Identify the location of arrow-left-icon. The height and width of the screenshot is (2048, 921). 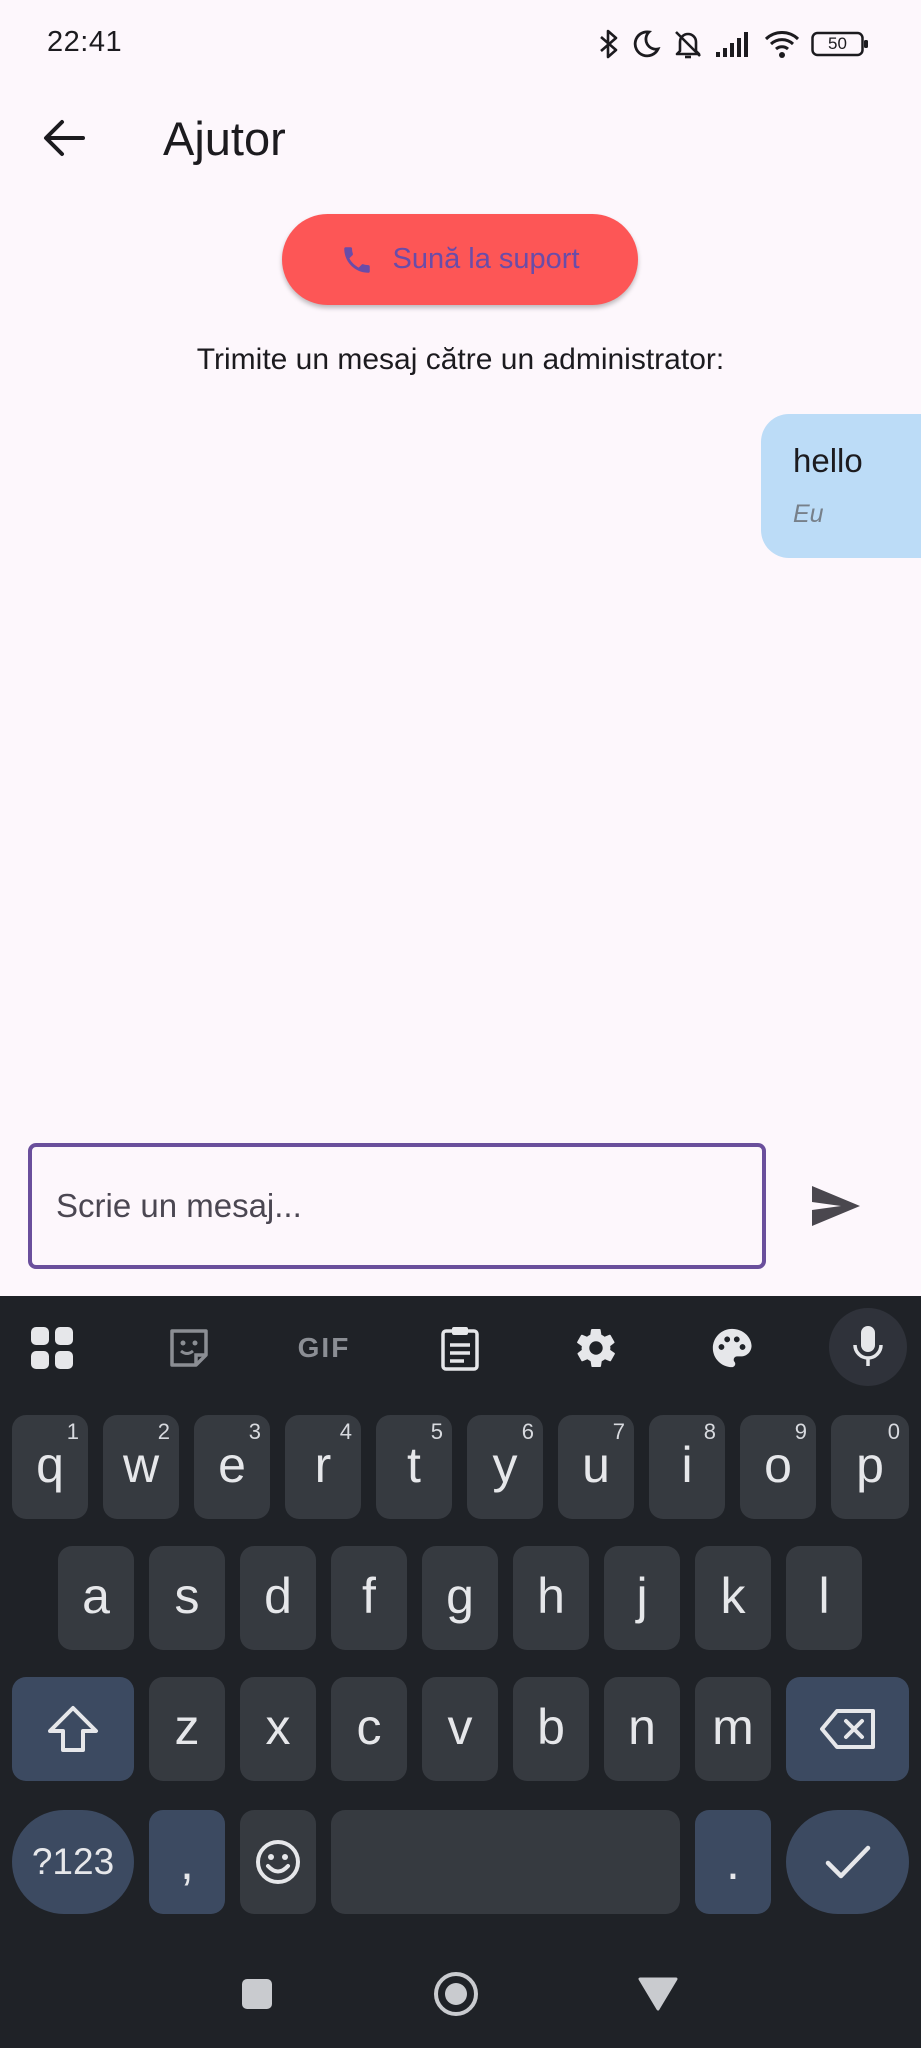
(64, 138).